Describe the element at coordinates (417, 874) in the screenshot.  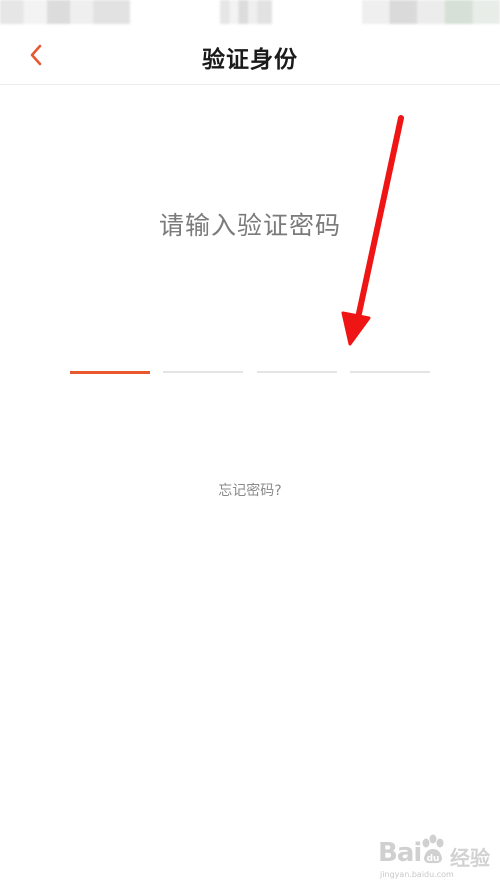
I see `watermark-url: jingyan.baidu.com` at that location.